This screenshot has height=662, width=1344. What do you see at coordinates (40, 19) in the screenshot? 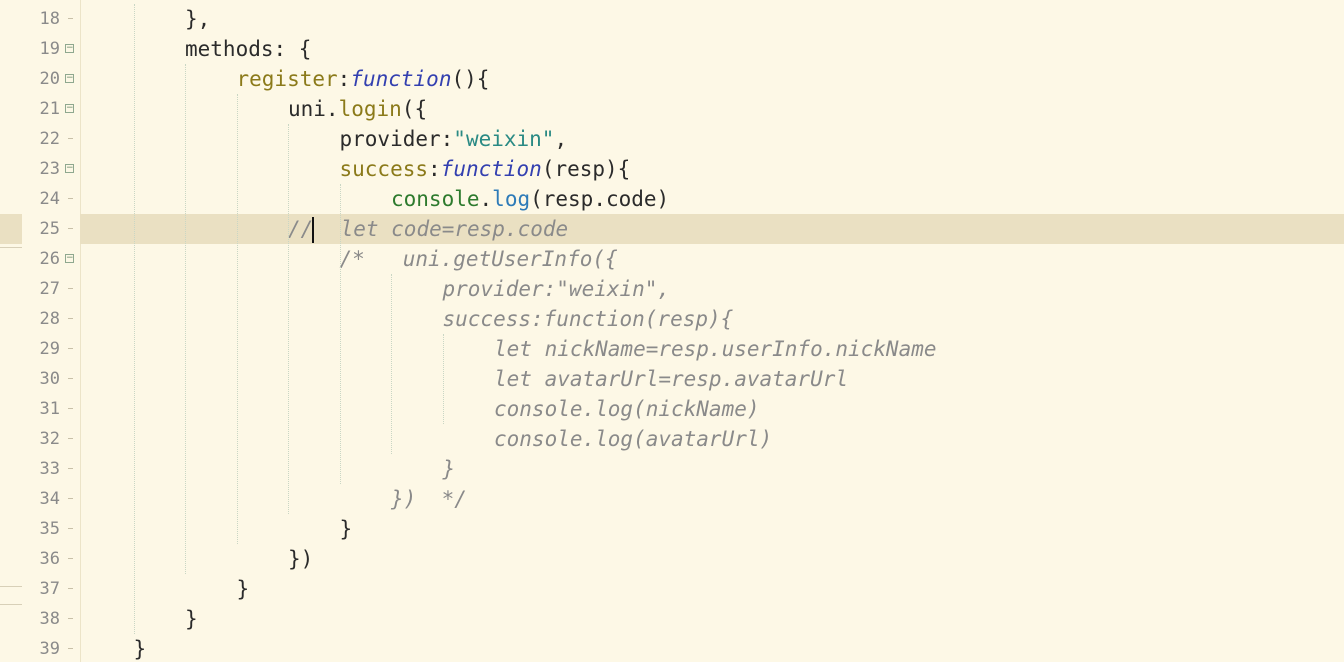
I see `gutter-row: 18` at bounding box center [40, 19].